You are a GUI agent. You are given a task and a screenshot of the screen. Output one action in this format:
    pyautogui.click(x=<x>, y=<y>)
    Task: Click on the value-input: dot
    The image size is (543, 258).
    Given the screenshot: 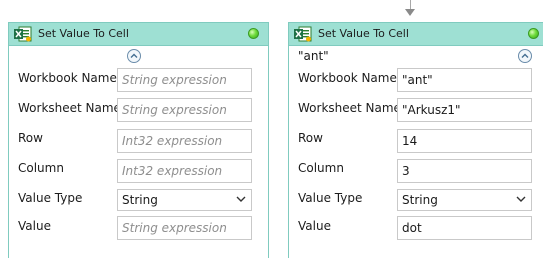 What is the action you would take?
    pyautogui.click(x=464, y=228)
    